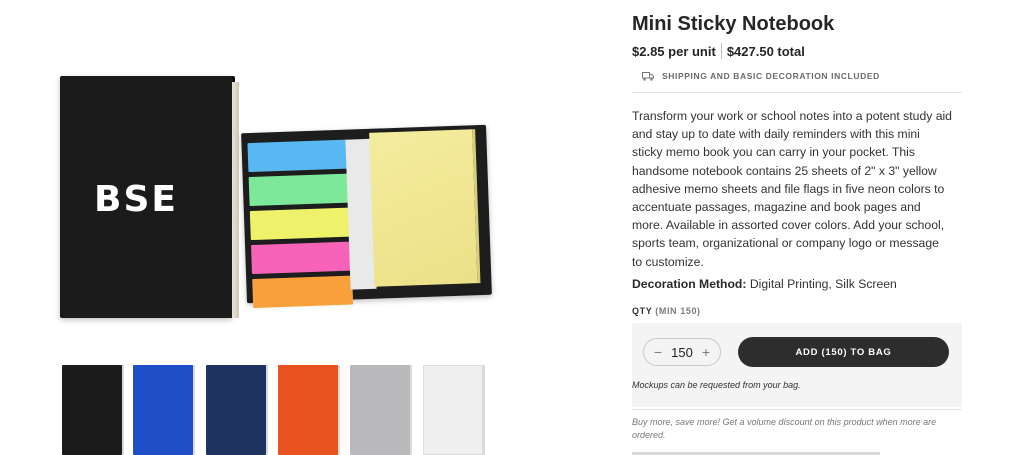 The image size is (1024, 455). Describe the element at coordinates (716, 385) in the screenshot. I see `mockups-note: Mockups can be requested from your bag.` at that location.